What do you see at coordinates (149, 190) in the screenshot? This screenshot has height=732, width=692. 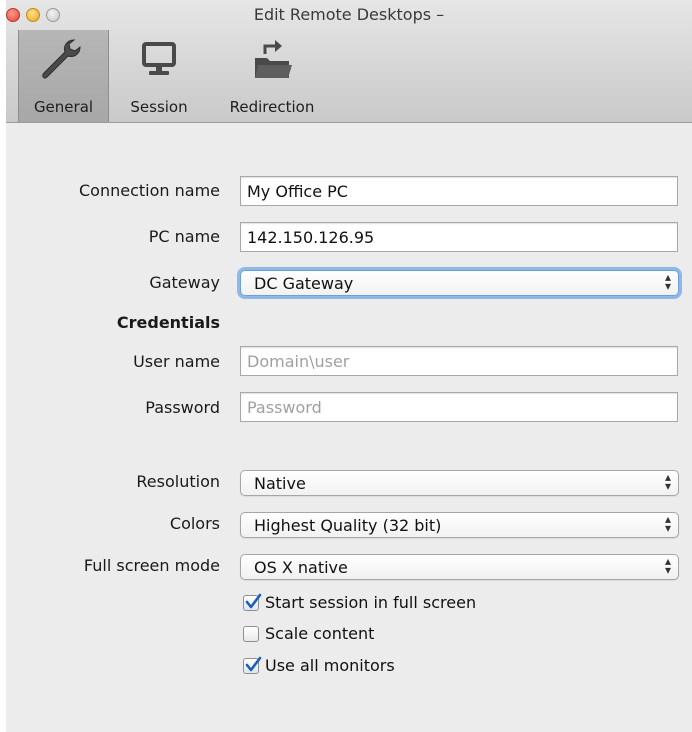 I see `connection-name-label: Connection name` at bounding box center [149, 190].